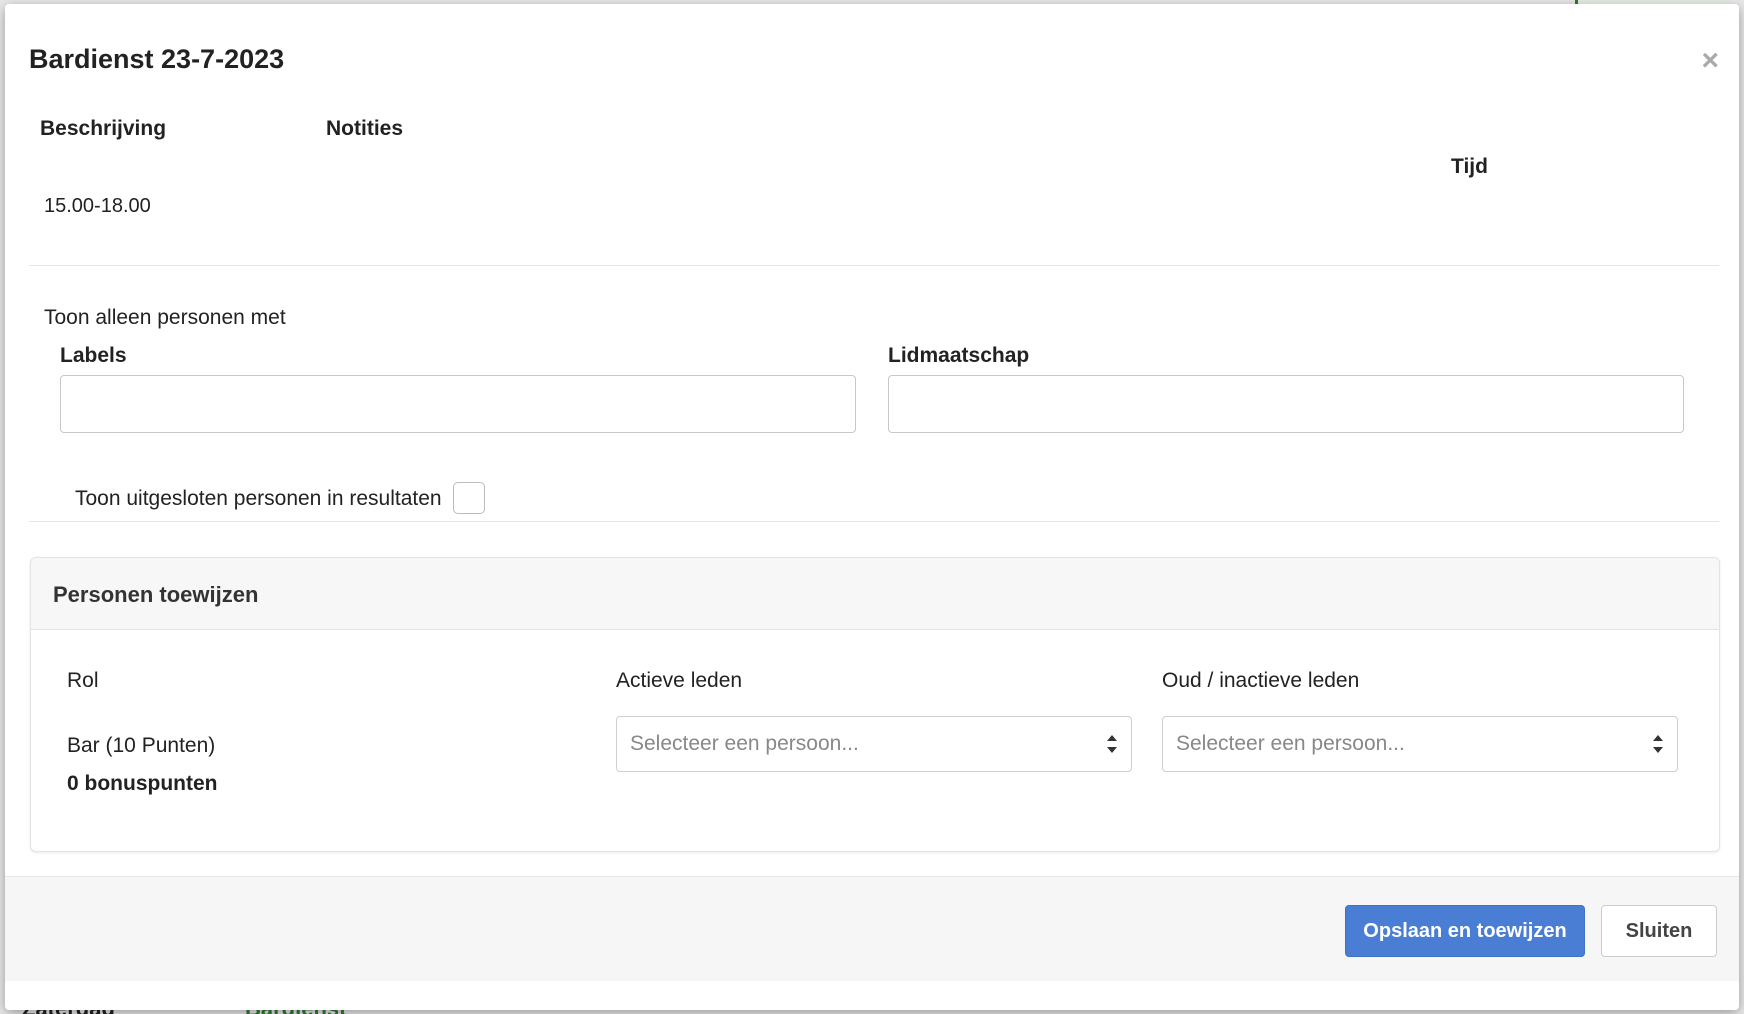 The image size is (1744, 1014). What do you see at coordinates (679, 680) in the screenshot?
I see `active-members-column-label: Actieve leden` at bounding box center [679, 680].